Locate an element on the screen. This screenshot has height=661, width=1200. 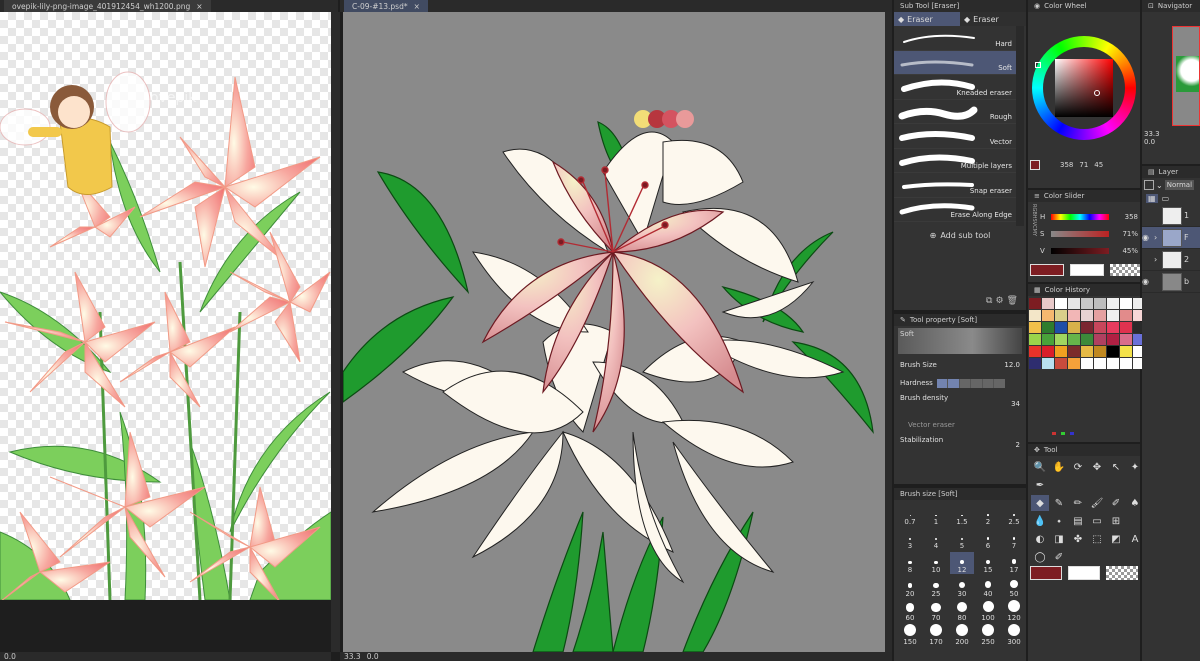
copy-icon: ⧉ is located at coordinates (989, 301).